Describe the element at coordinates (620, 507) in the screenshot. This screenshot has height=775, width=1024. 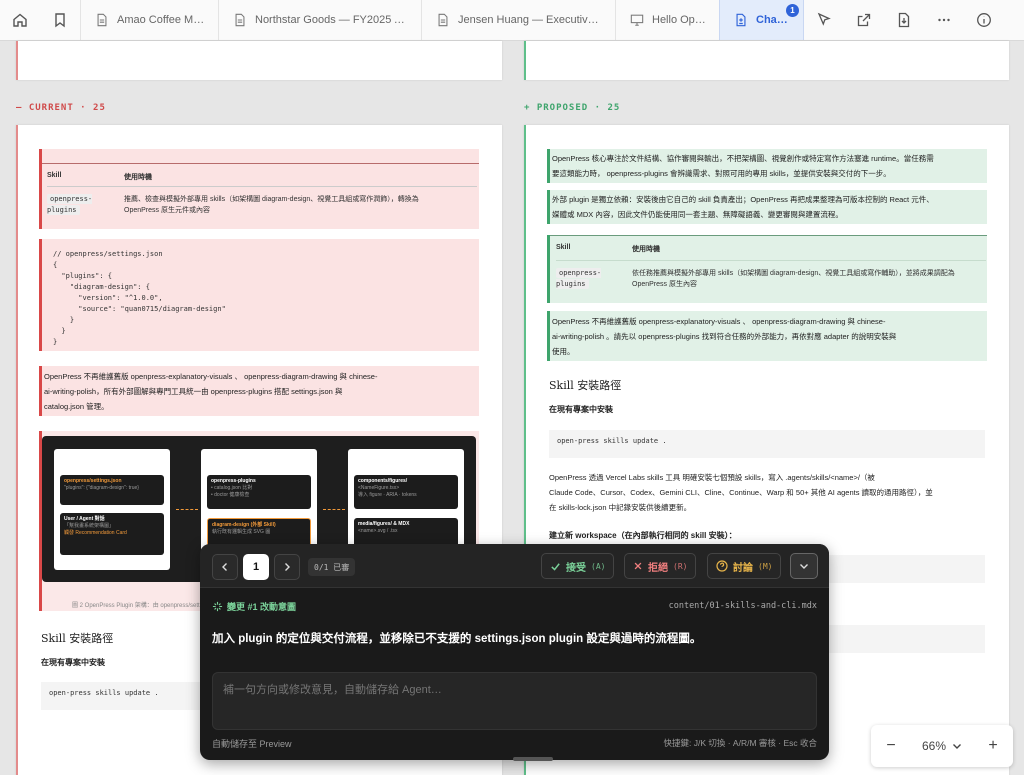
I see `para-d-line-3: 在 skills-lock.json 中記錄安裝供後續更新。` at that location.